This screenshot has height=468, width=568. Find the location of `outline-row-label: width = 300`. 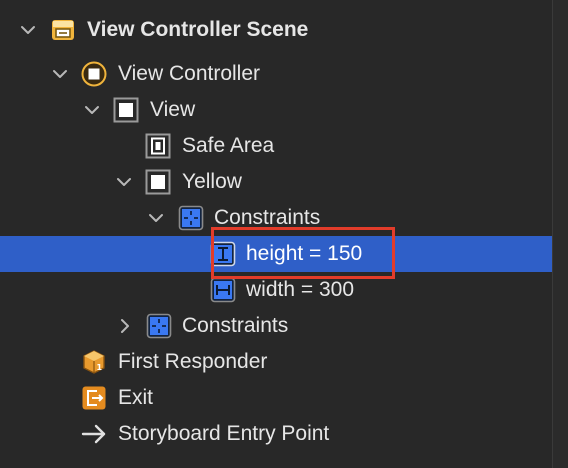

outline-row-label: width = 300 is located at coordinates (300, 289).